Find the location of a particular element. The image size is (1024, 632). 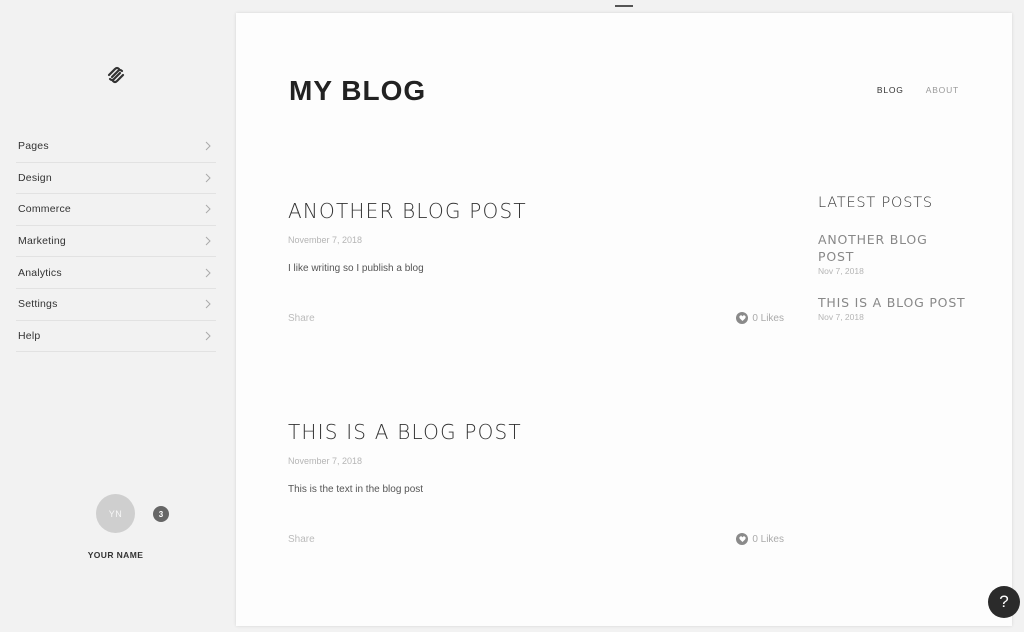

sidebar-item-design: Design is located at coordinates (116, 179).